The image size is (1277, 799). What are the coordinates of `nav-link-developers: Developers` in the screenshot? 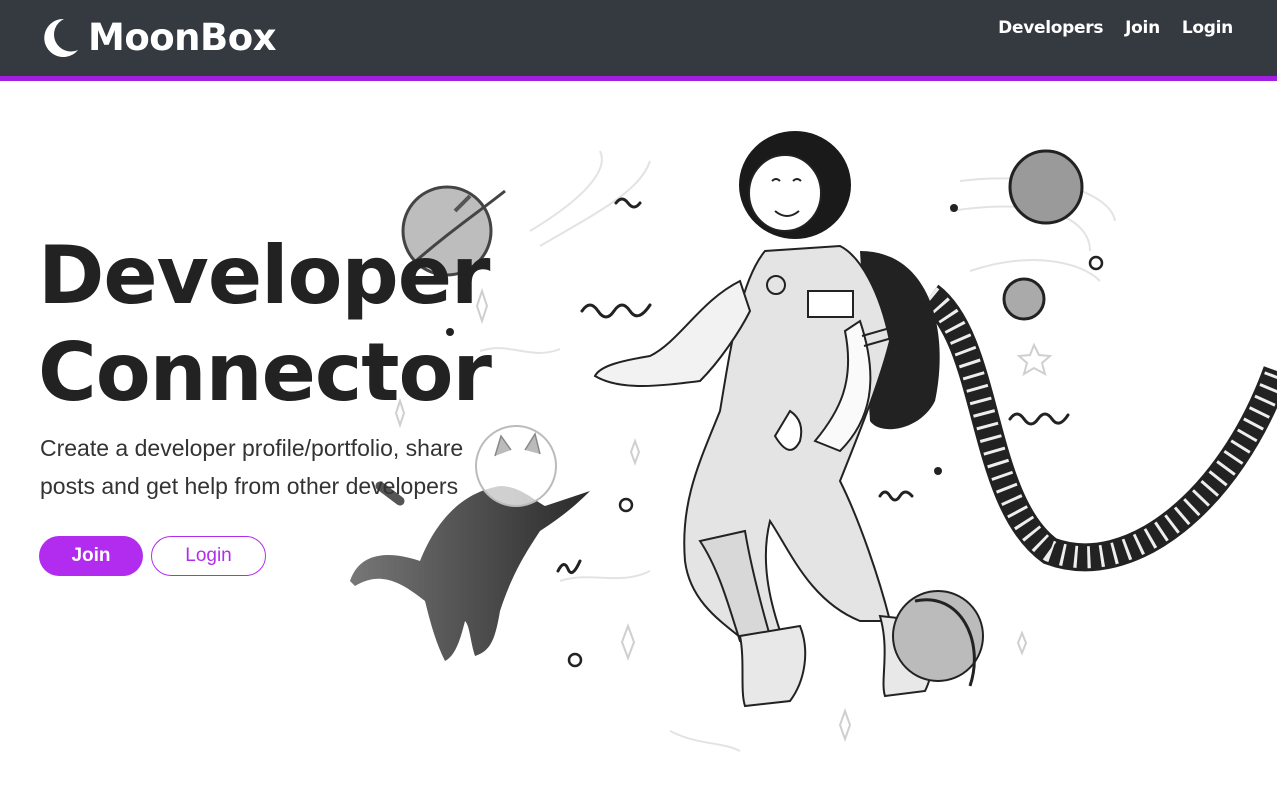 It's located at (1050, 28).